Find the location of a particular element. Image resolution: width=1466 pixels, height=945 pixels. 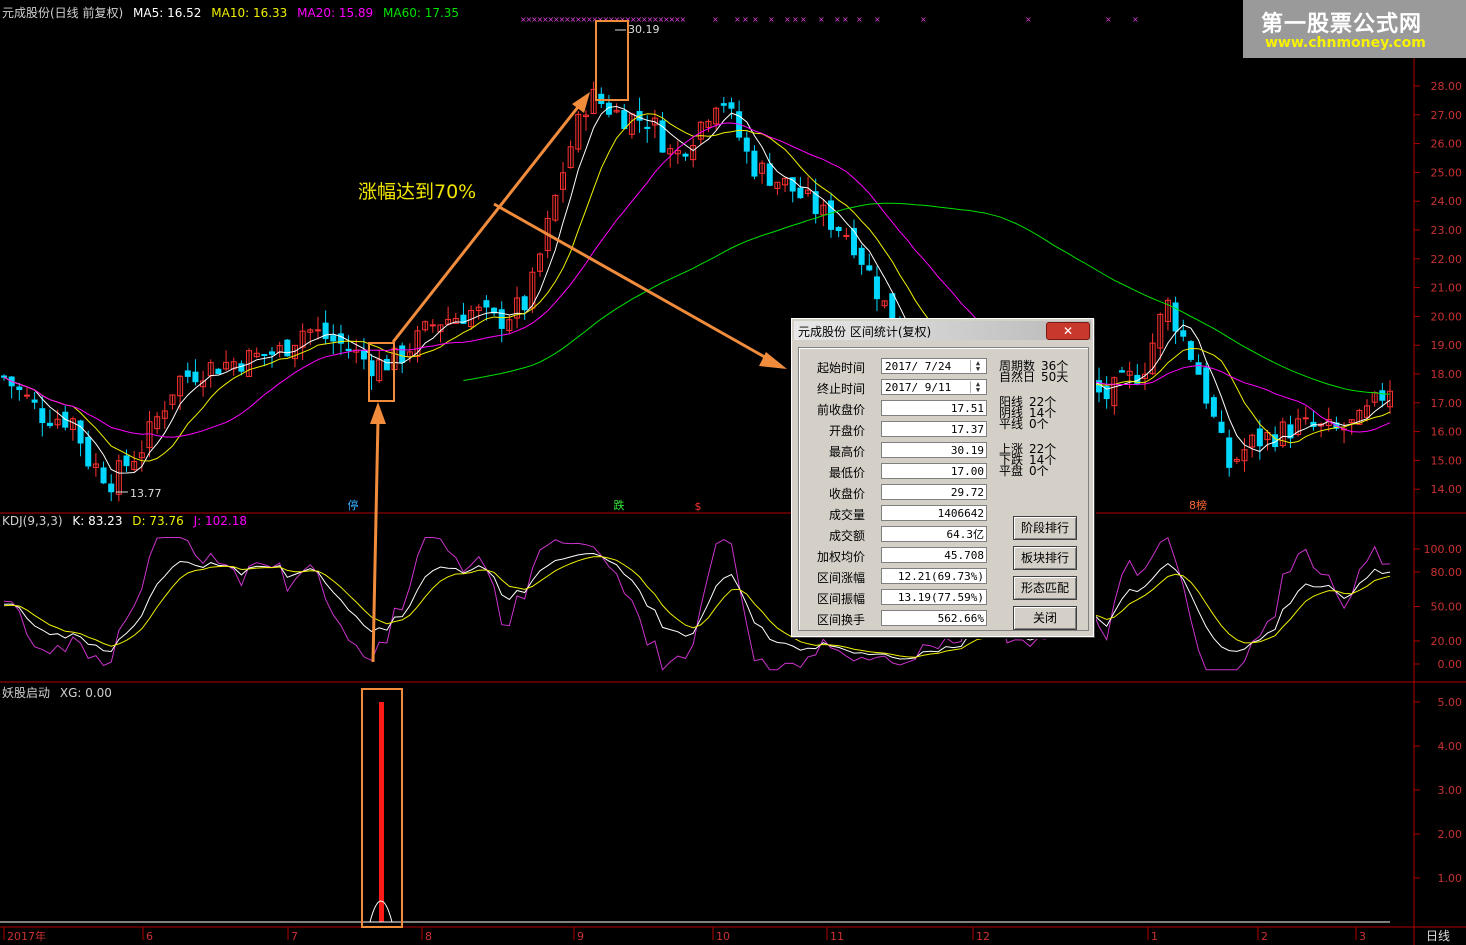

x-tick-label: 12 is located at coordinates (983, 936).